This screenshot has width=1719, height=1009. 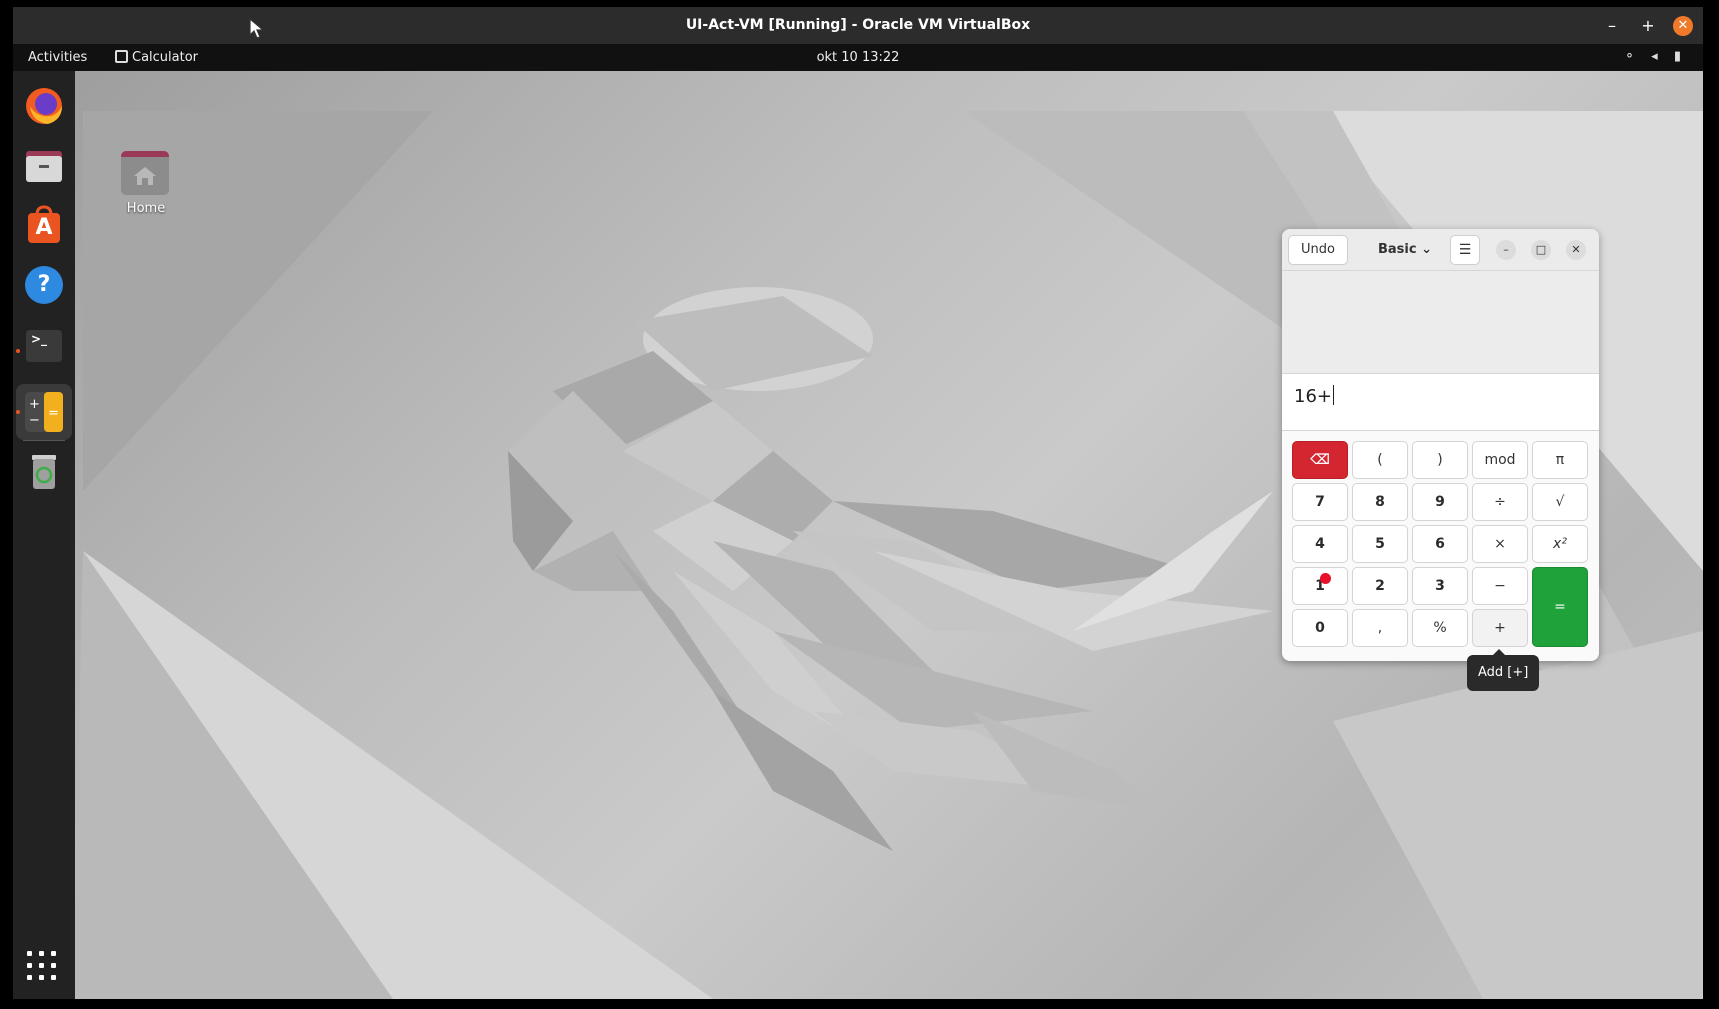 I want to click on mouse-cursor-icon, so click(x=257, y=28).